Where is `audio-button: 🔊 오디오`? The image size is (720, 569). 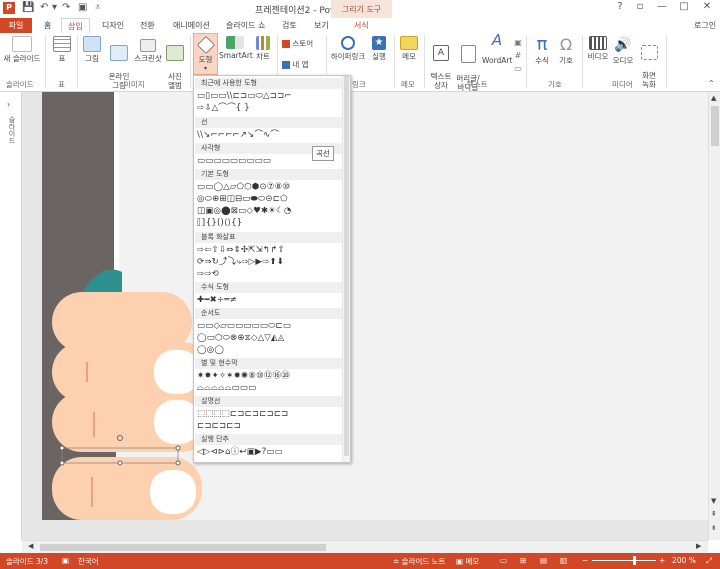
audio-button: 🔊 오디오 is located at coordinates (623, 50).